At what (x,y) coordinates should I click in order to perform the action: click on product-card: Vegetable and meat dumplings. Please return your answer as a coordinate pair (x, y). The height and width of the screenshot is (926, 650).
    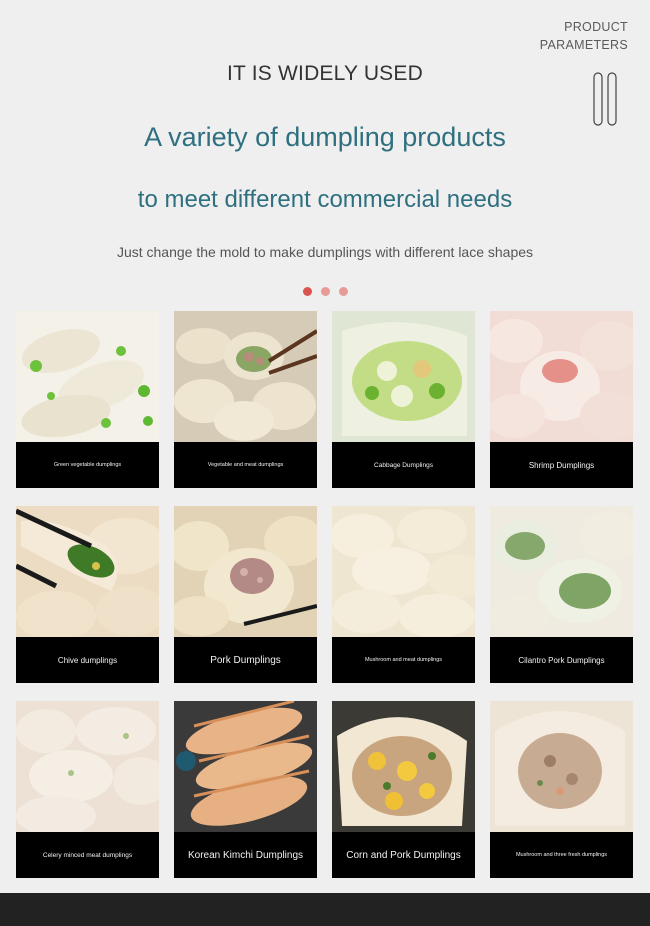
    Looking at the image, I should click on (245, 399).